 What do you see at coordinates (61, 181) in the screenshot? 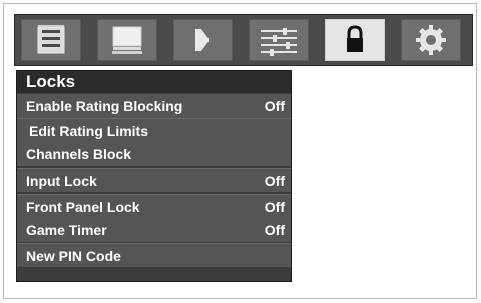
I see `menu-item-label: Input Lock` at bounding box center [61, 181].